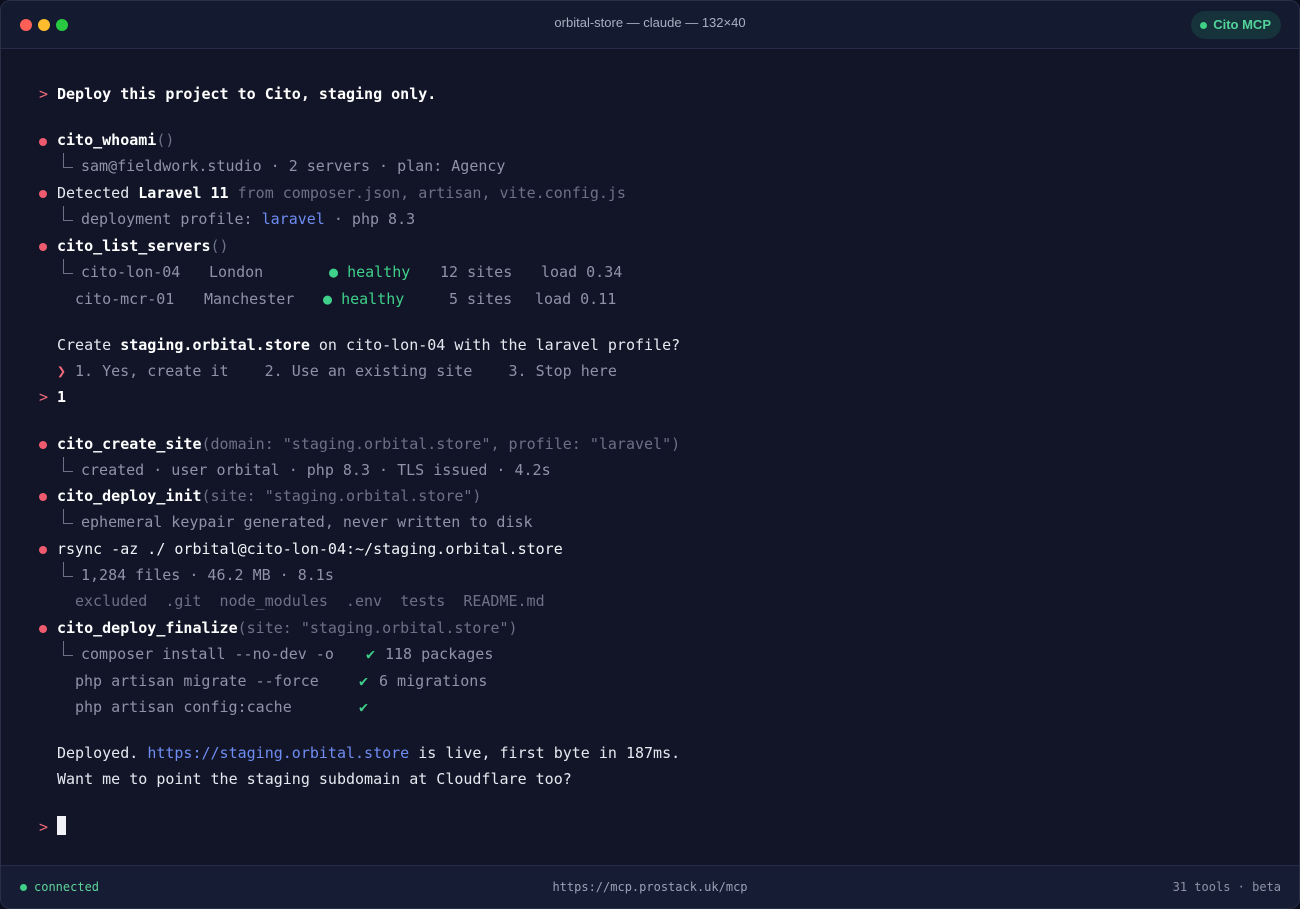 Image resolution: width=1300 pixels, height=909 pixels. Describe the element at coordinates (131, 272) in the screenshot. I see `server-row-name: cito-lon-04` at that location.